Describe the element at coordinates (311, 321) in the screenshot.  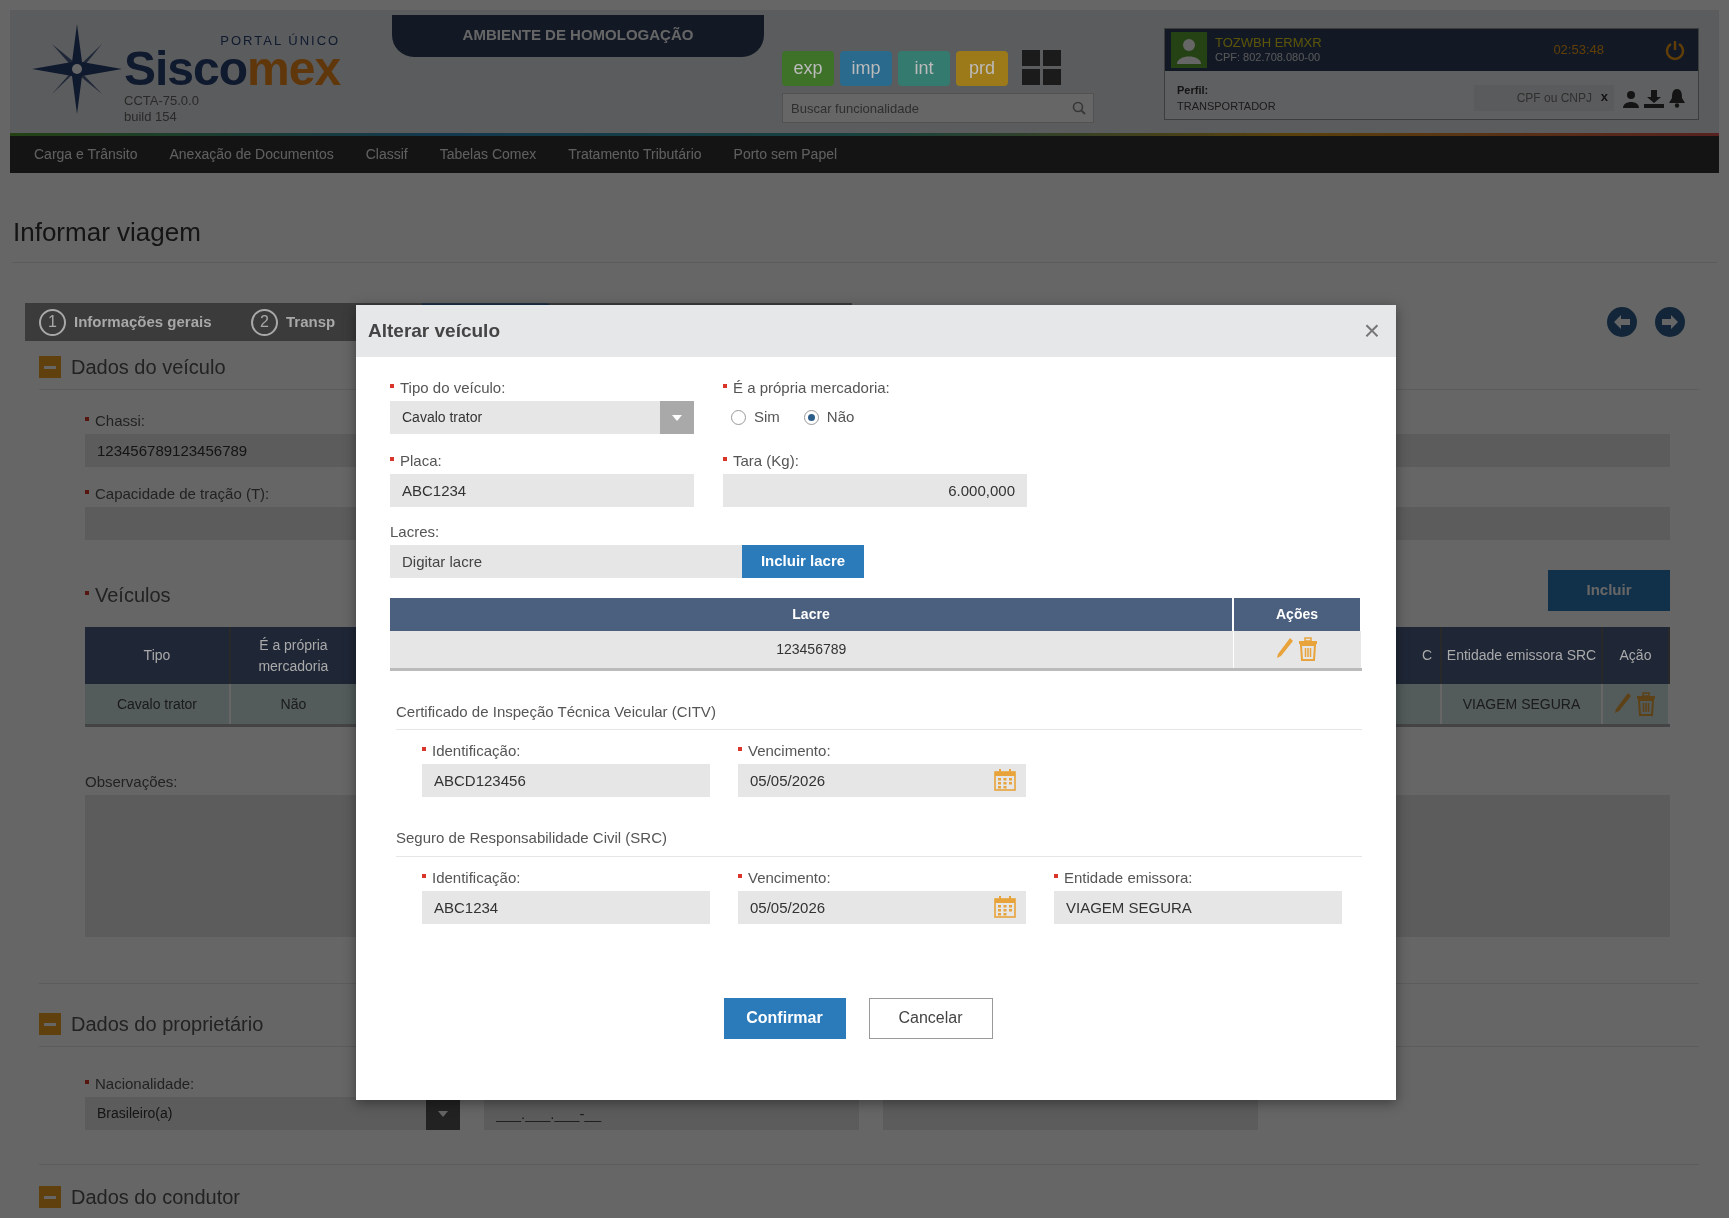
I see `step-label: Transp` at that location.